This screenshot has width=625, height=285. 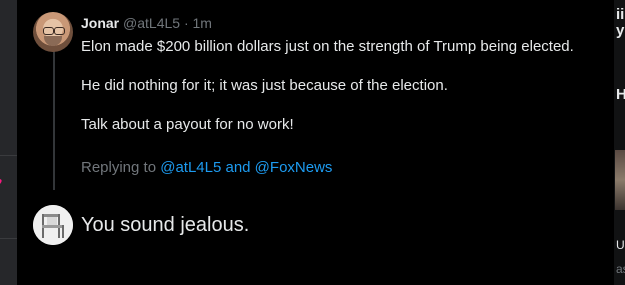 What do you see at coordinates (167, 23) in the screenshot?
I see `author-handle-time: @atL4L5 · 1m` at bounding box center [167, 23].